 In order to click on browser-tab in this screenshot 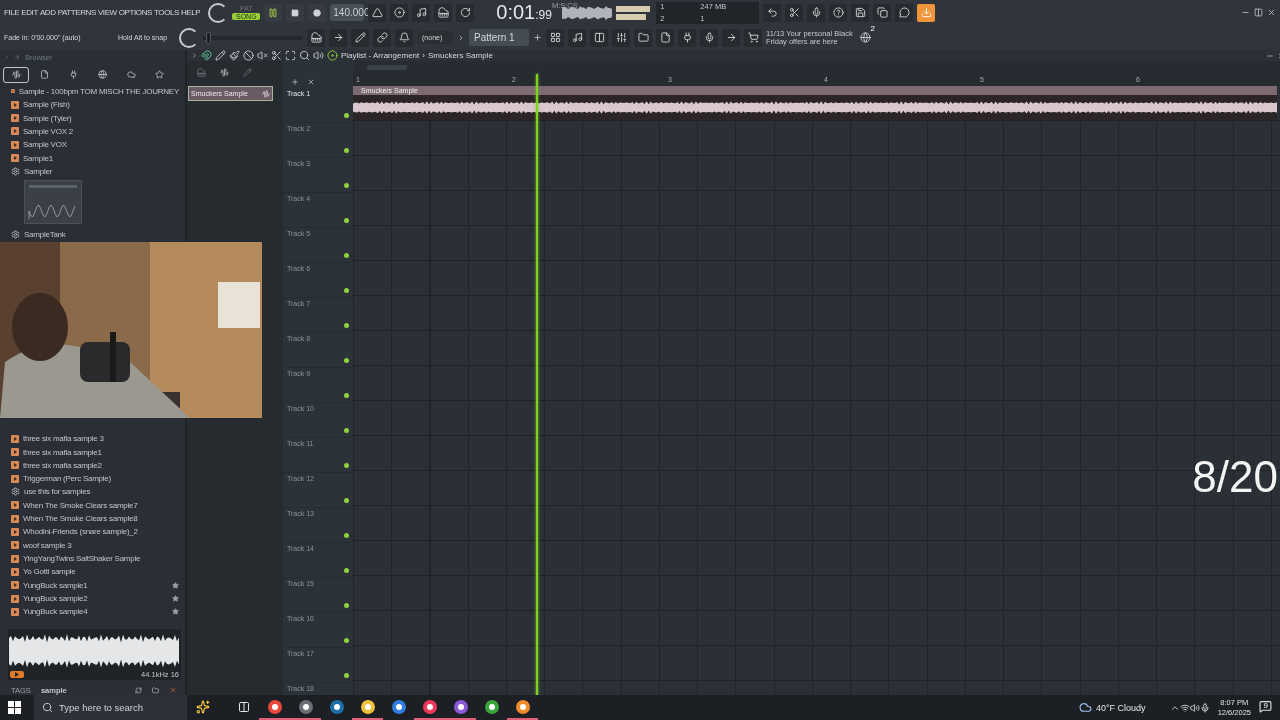, I will do `click(16, 74)`.